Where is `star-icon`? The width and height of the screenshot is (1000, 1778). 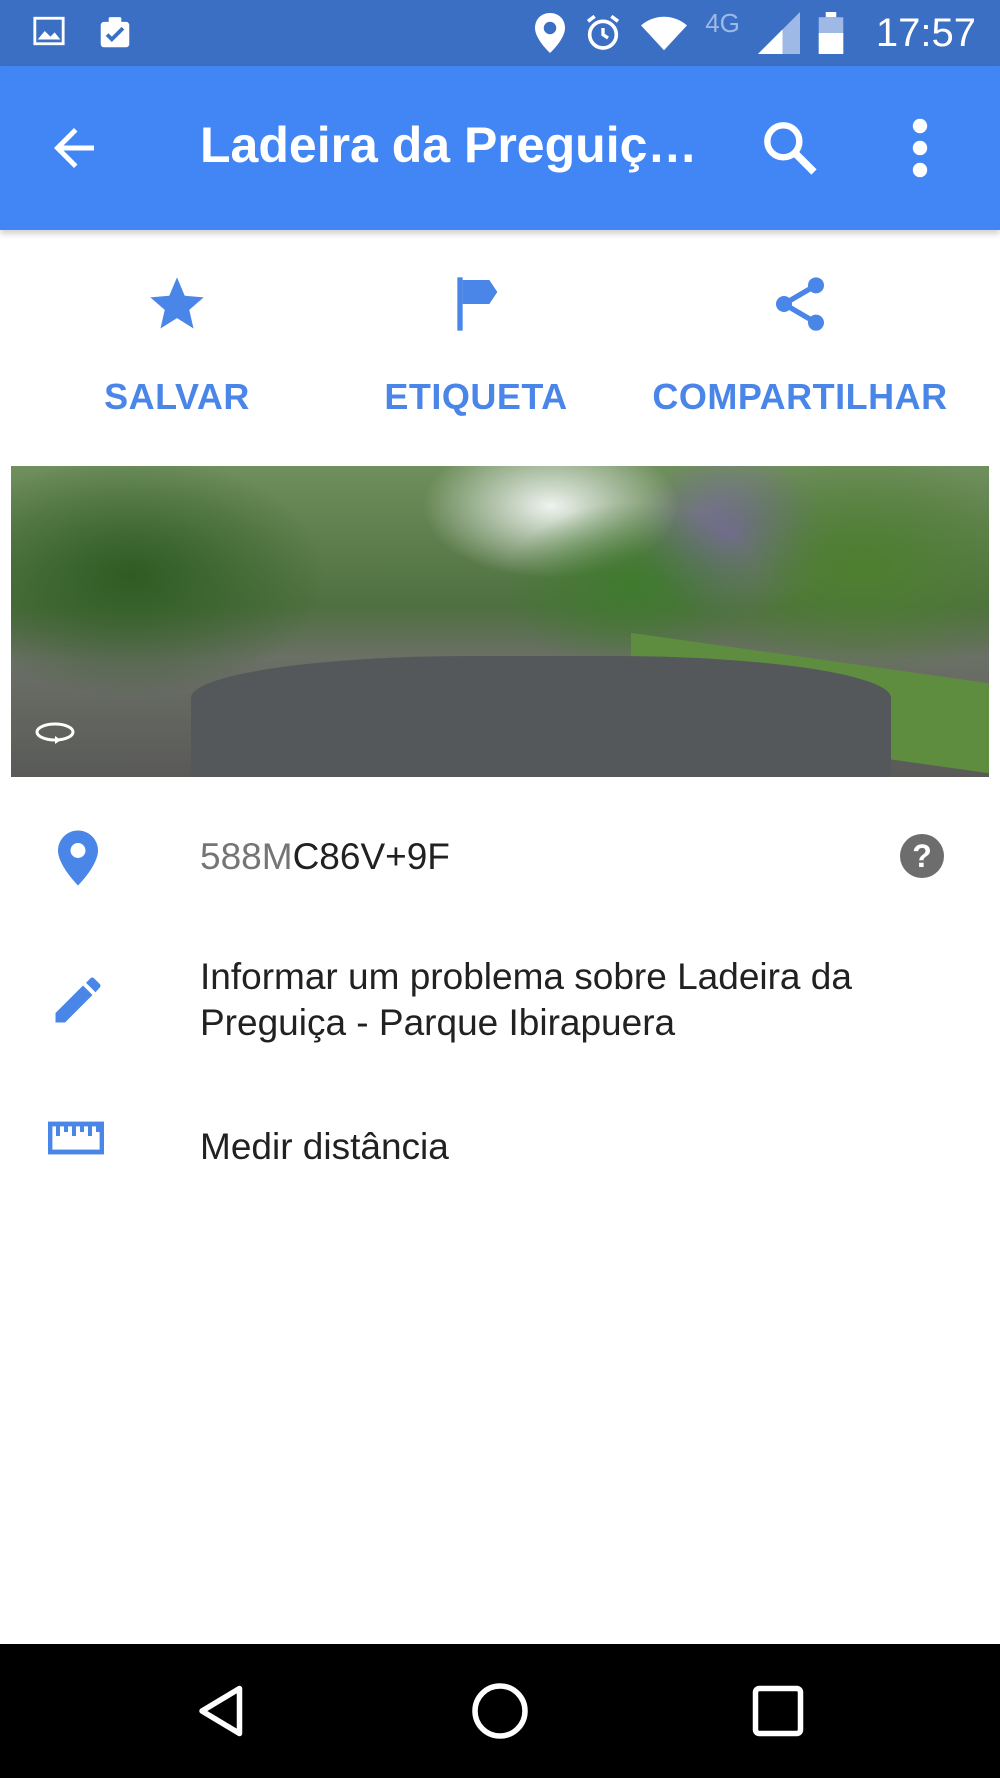 star-icon is located at coordinates (177, 303).